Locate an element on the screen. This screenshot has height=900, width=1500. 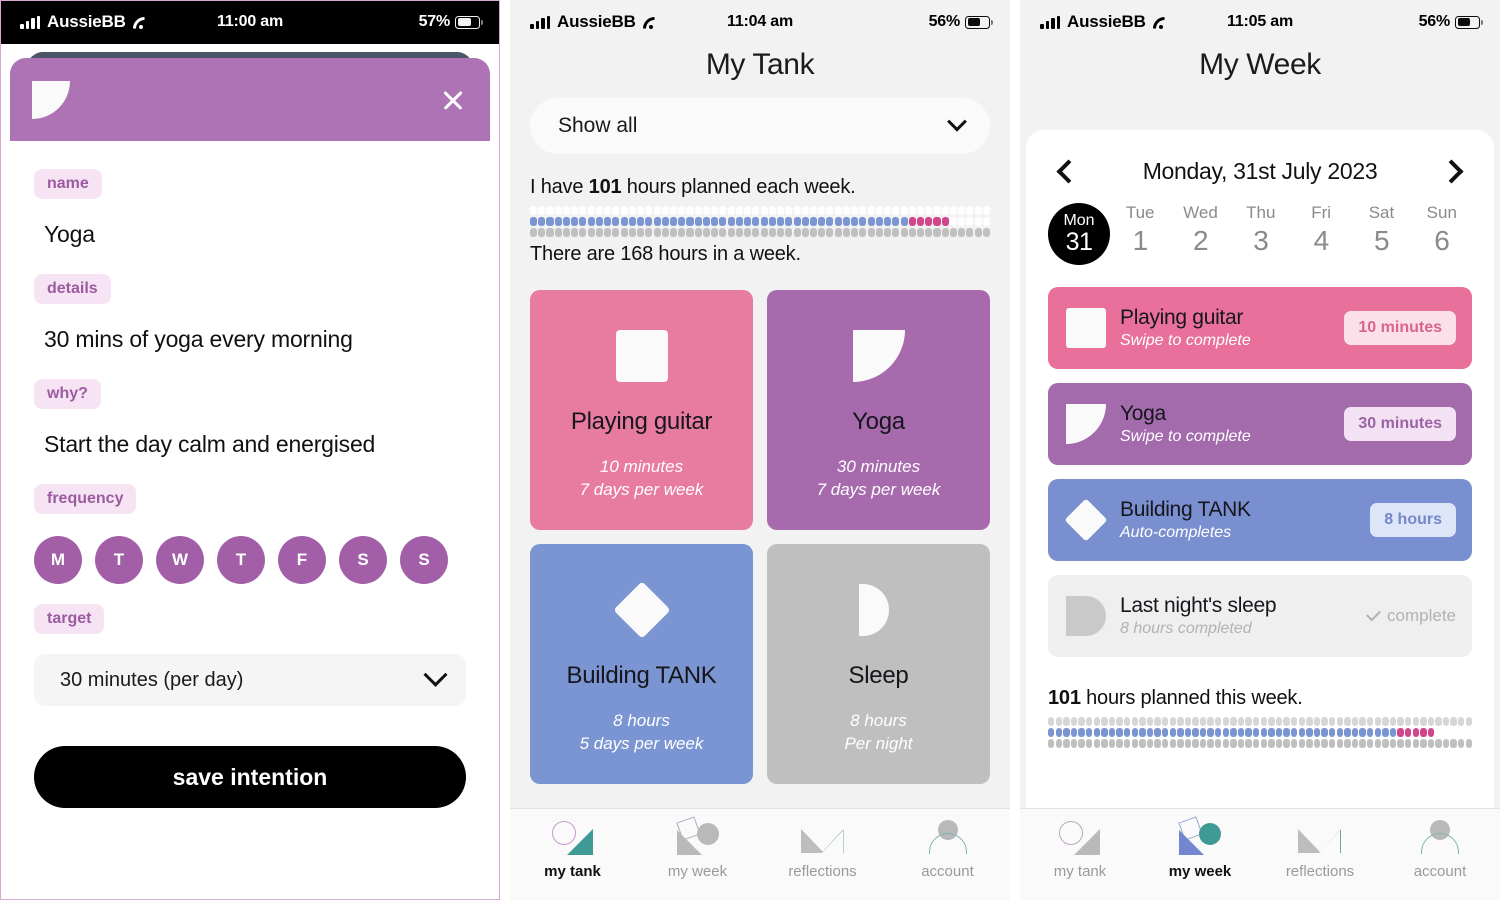
tank-card-line2: 7 days per week is located at coordinates (641, 490).